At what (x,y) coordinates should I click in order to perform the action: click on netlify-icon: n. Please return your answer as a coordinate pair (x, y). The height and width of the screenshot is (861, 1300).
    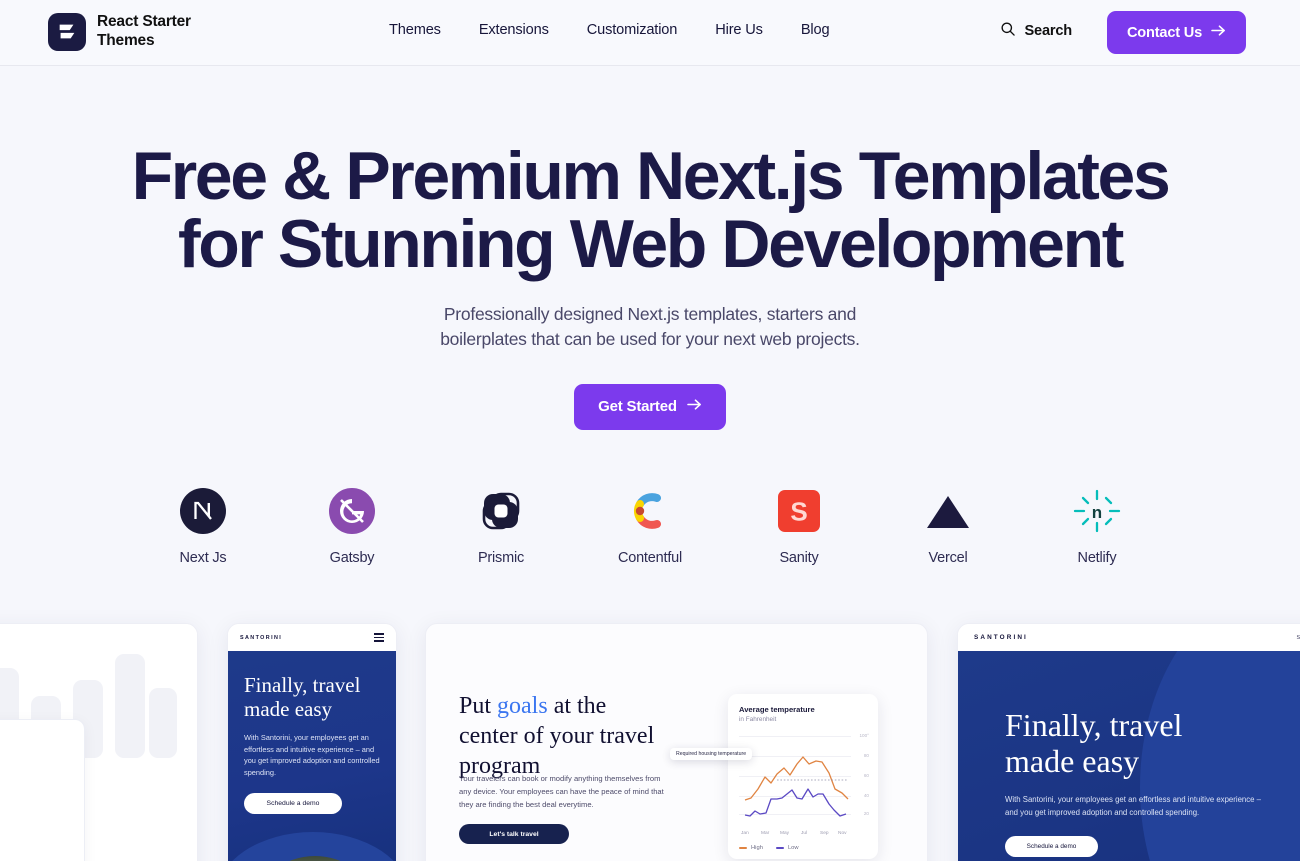
    Looking at the image, I should click on (1097, 511).